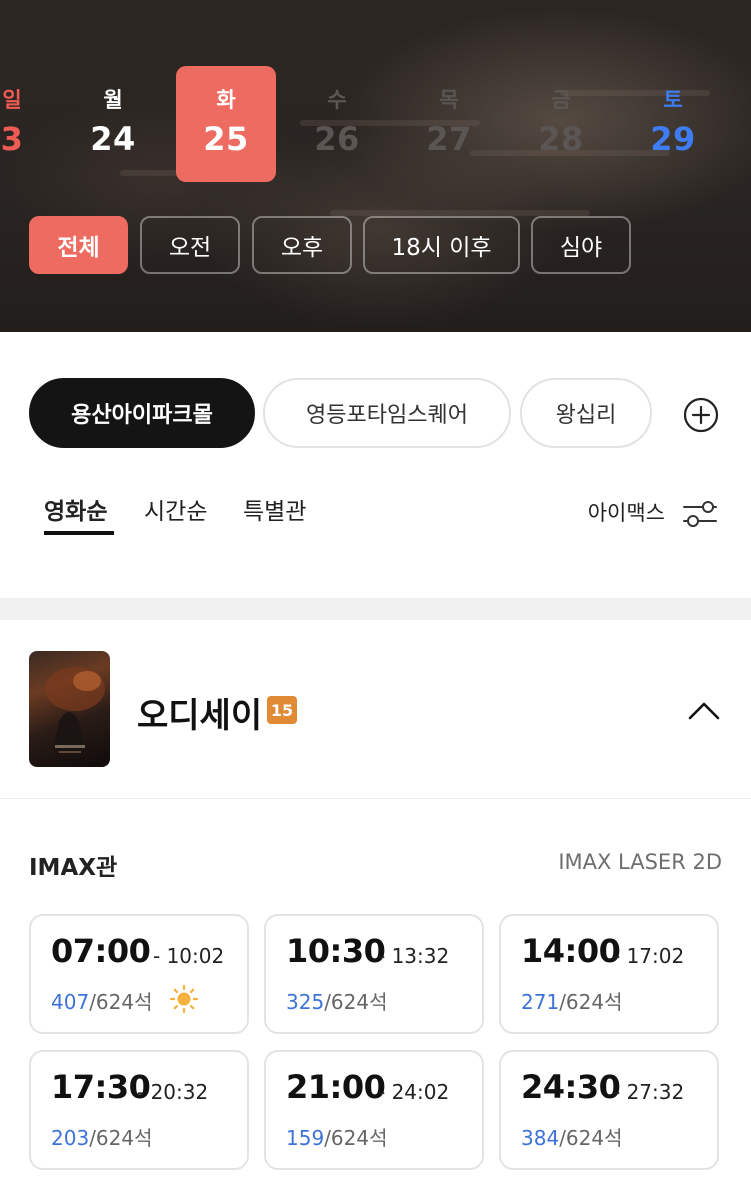  Describe the element at coordinates (571, 1087) in the screenshot. I see `showtime-start: 24:30` at that location.